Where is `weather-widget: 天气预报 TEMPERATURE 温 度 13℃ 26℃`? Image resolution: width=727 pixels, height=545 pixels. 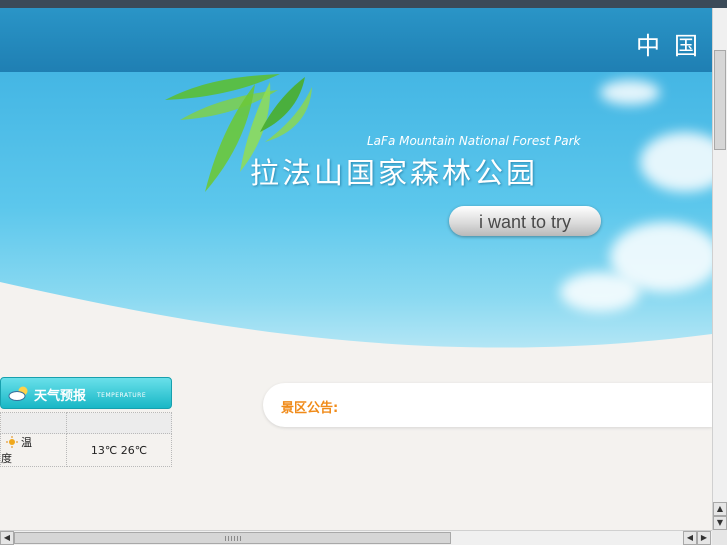
weather-widget: 天气预报 TEMPERATURE 温 度 13℃ 26℃ is located at coordinates (86, 422).